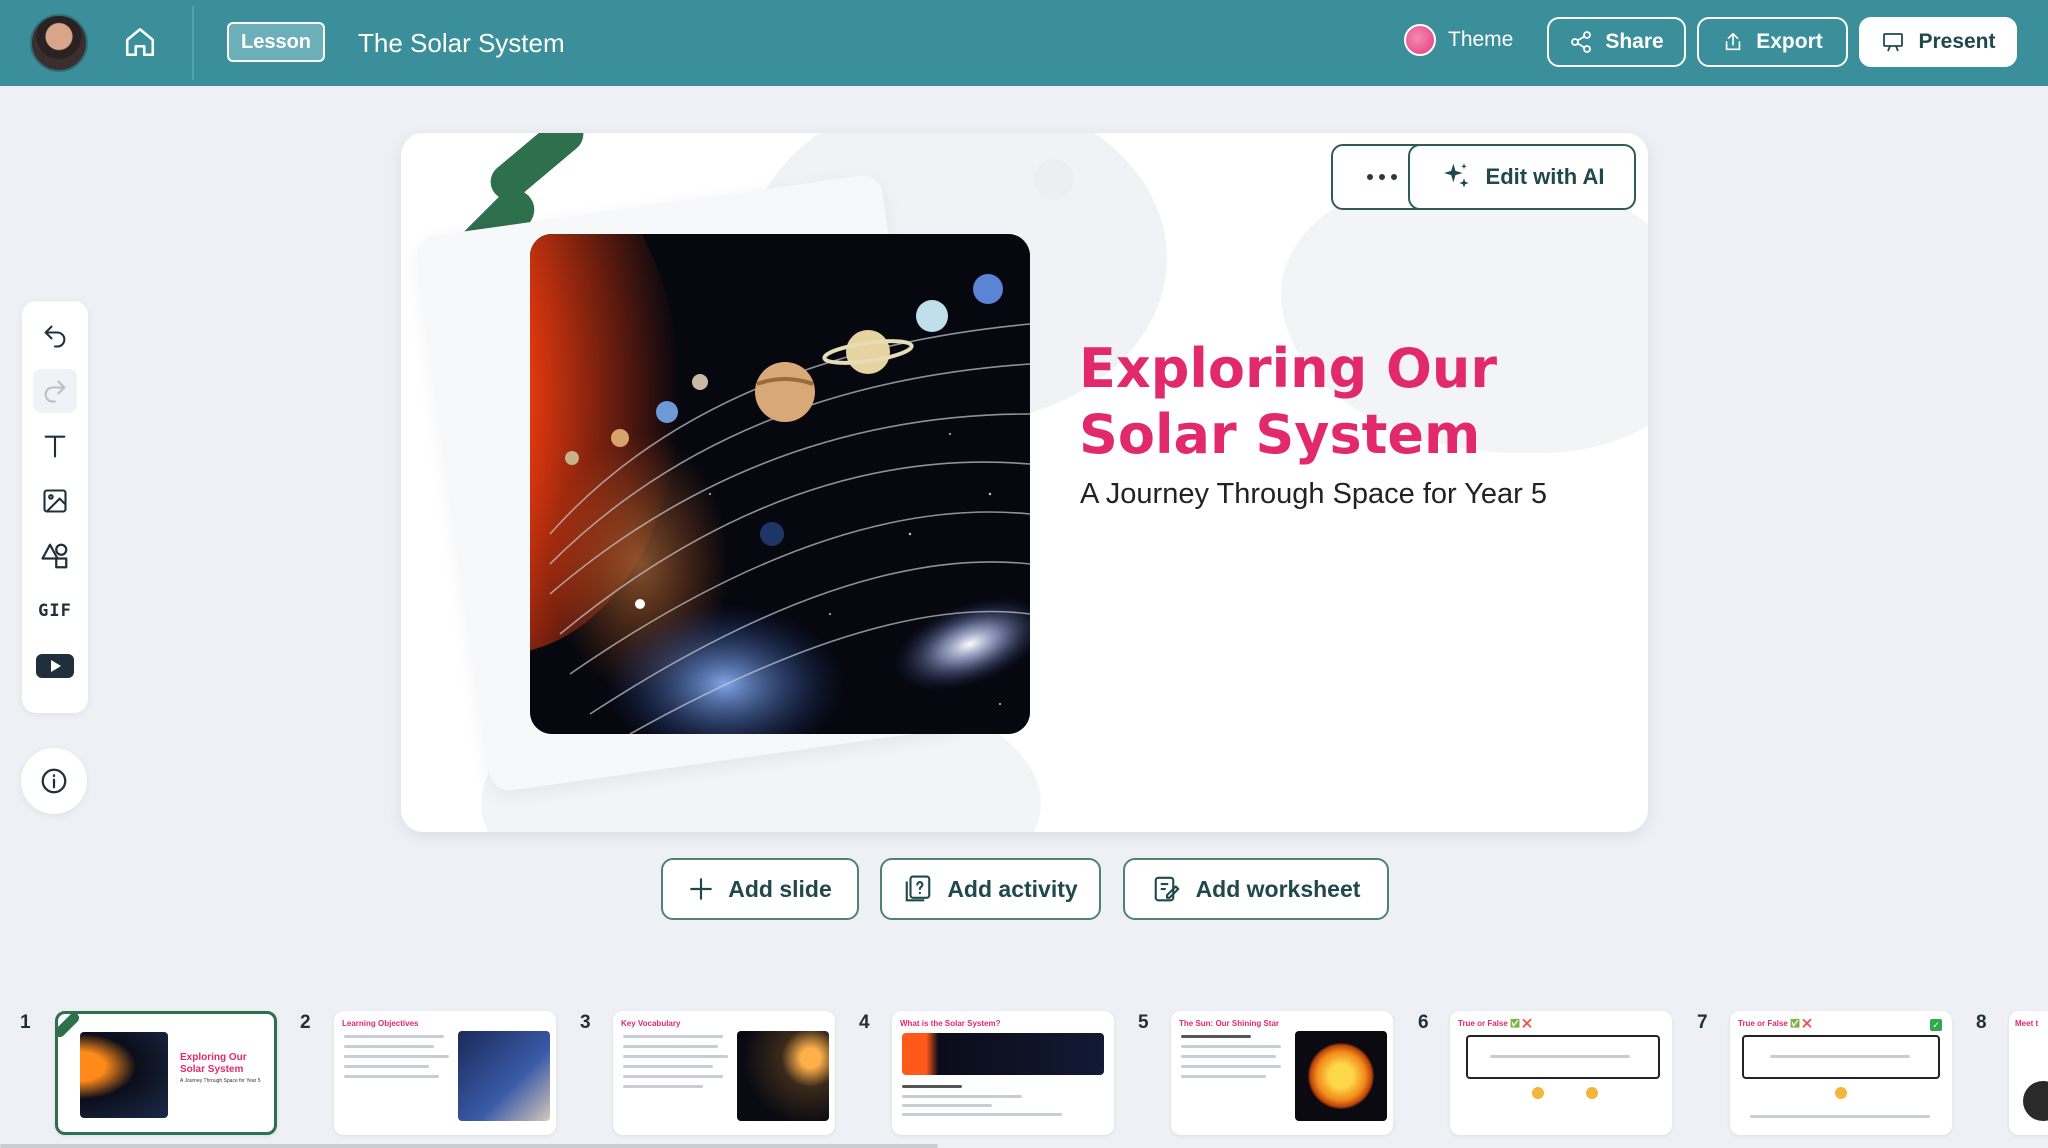  I want to click on text-tool-button, so click(55, 446).